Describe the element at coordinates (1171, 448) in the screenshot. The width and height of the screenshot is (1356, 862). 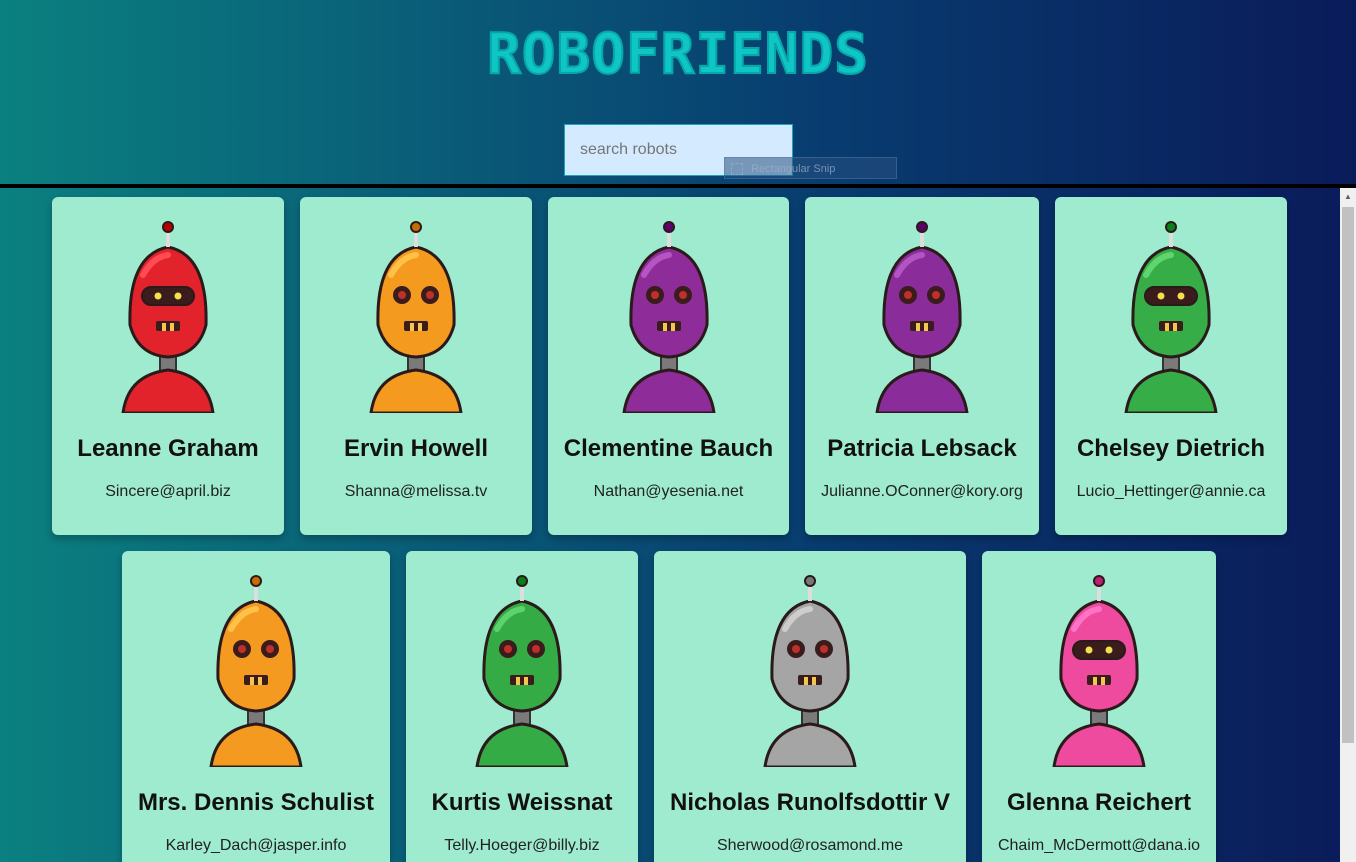
I see `robot-name: Chelsey Dietrich` at that location.